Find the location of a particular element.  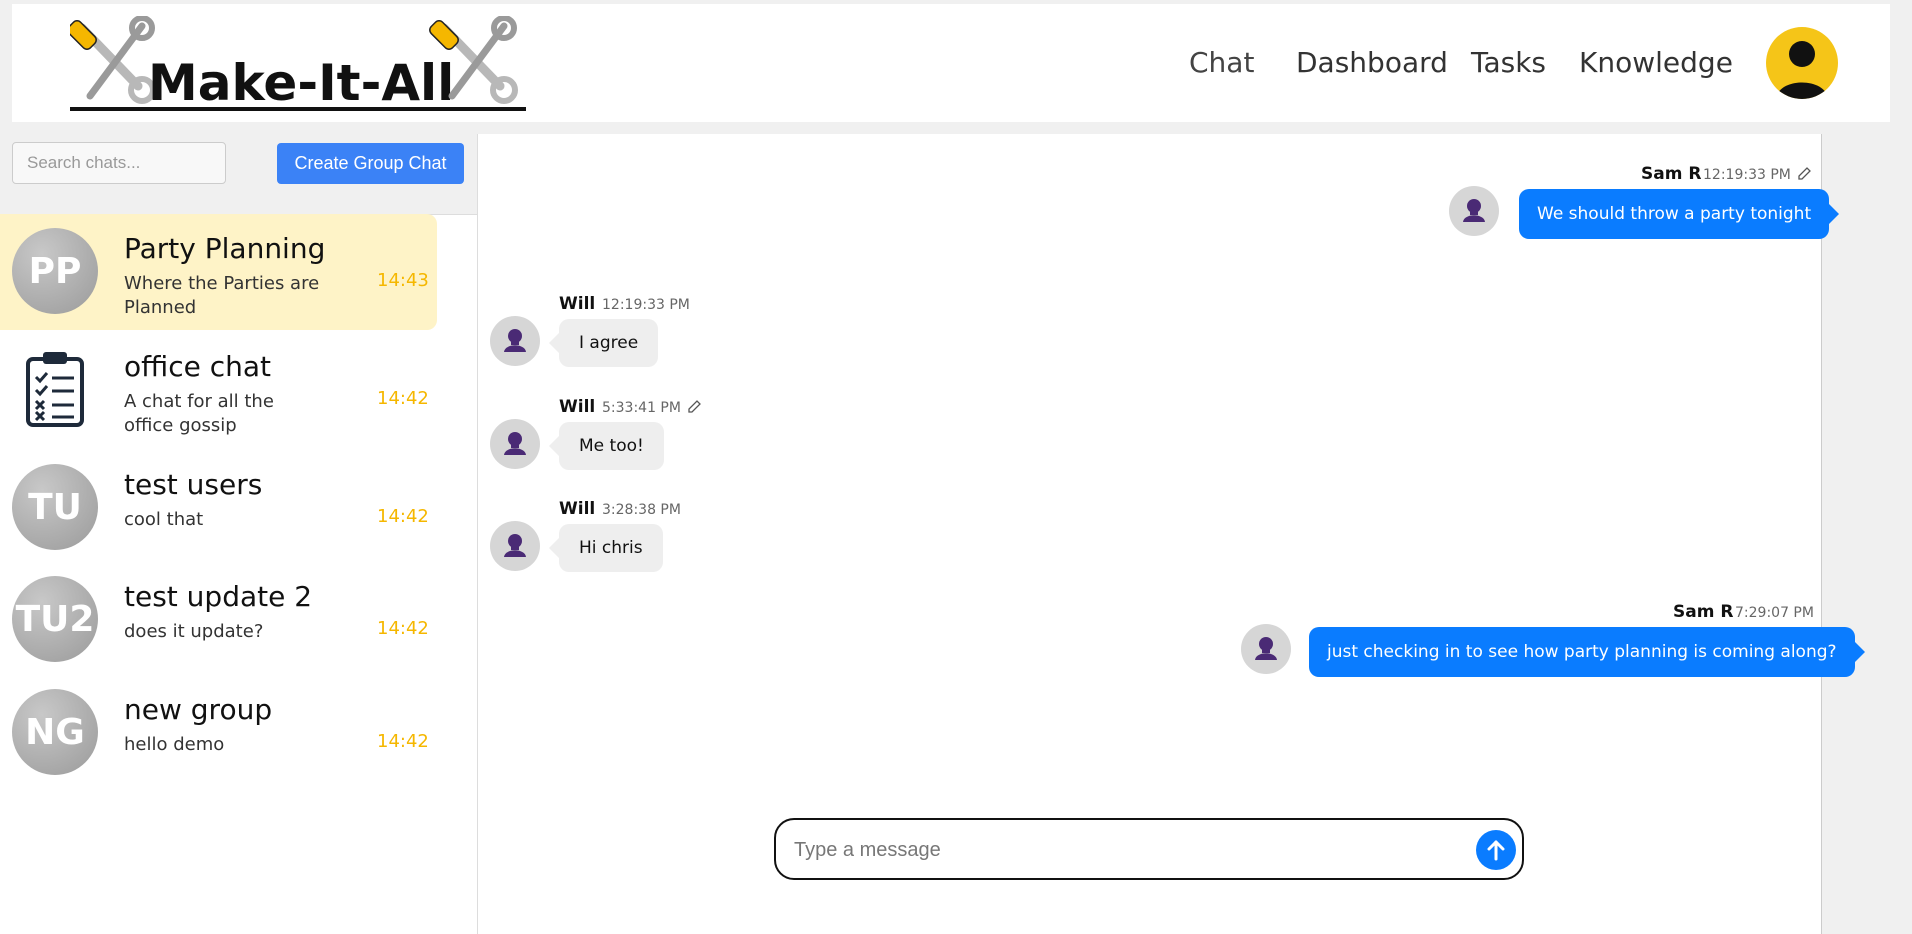

chat-description: Where the Parties are Planned is located at coordinates (222, 295).